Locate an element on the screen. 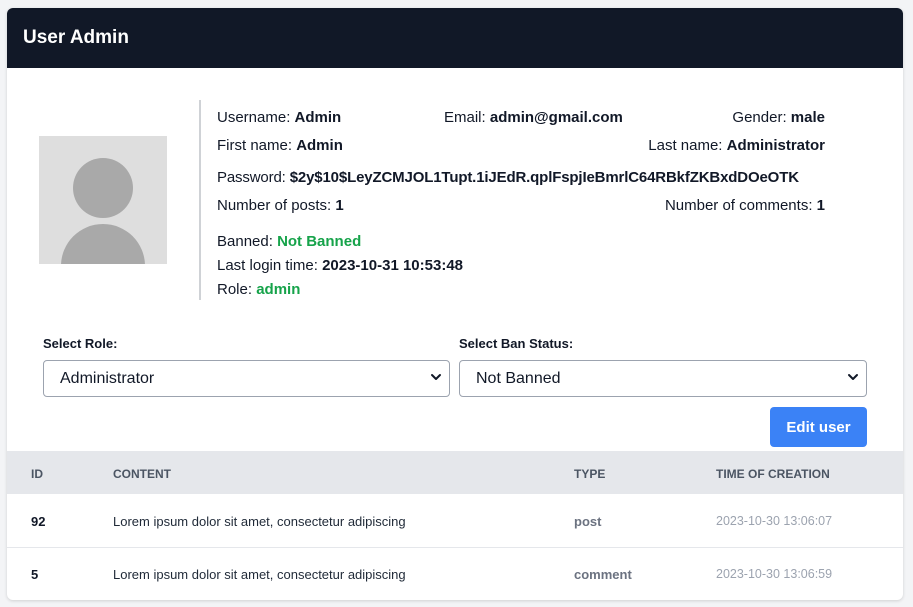 The image size is (913, 607). row-id: 92 is located at coordinates (38, 521).